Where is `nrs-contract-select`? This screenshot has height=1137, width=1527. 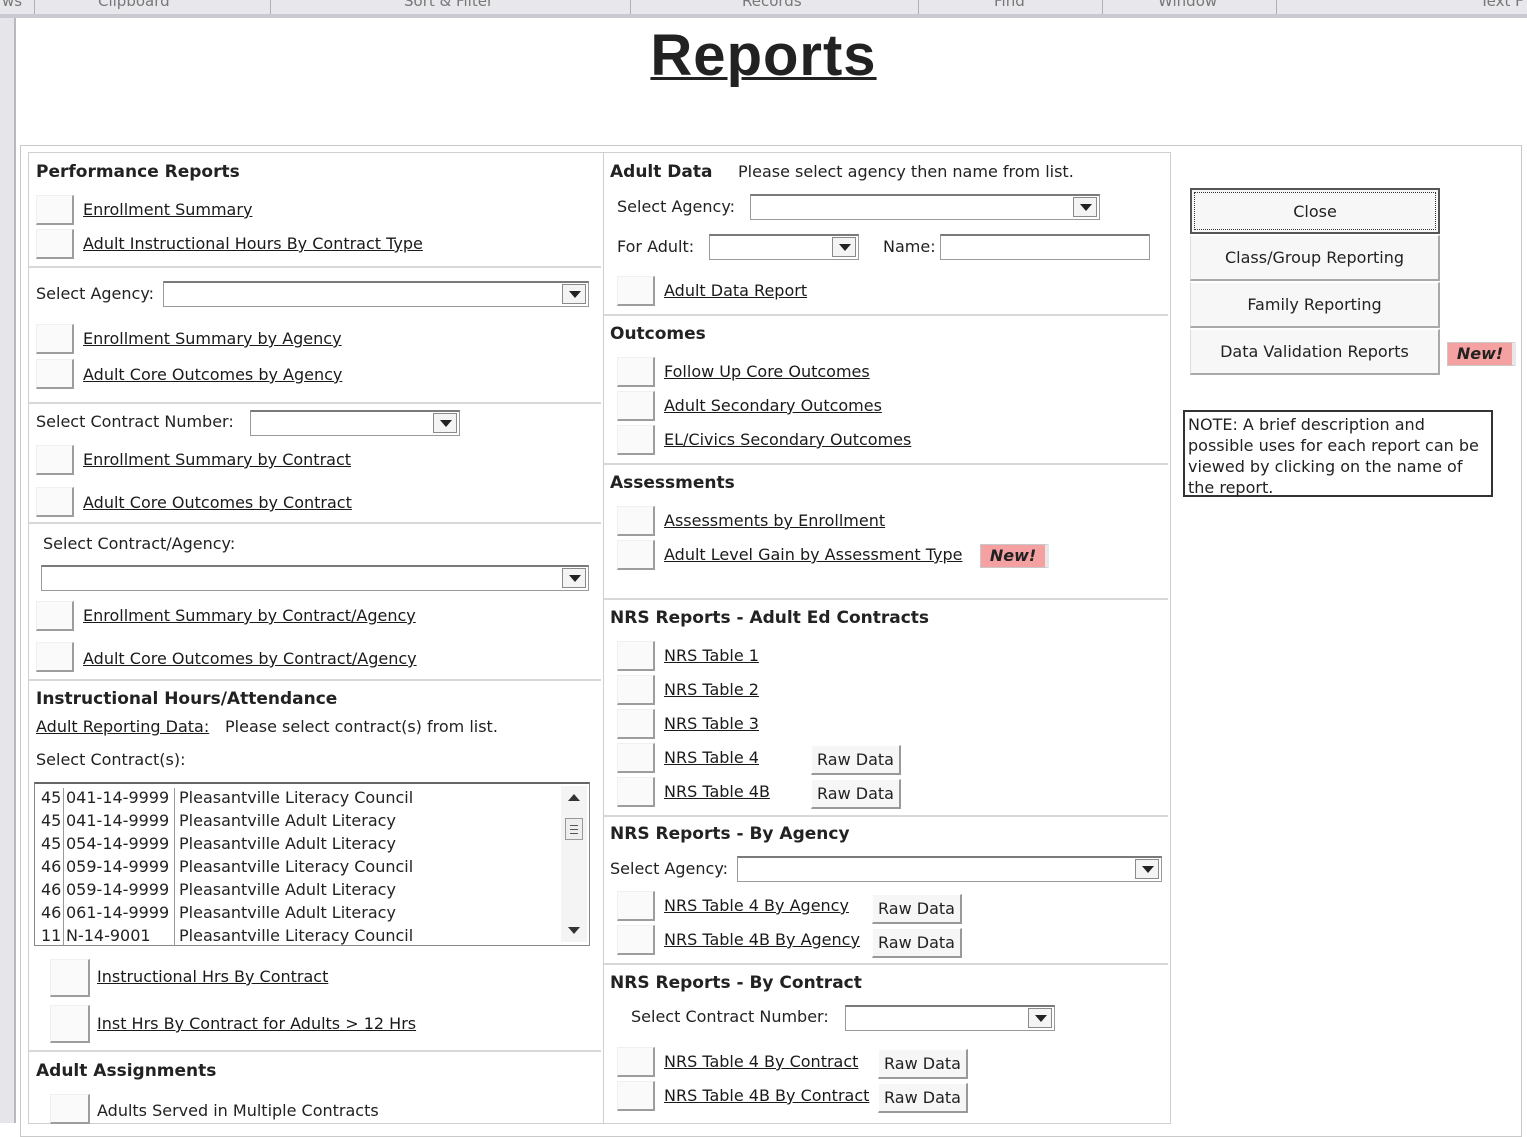
nrs-contract-select is located at coordinates (950, 1018).